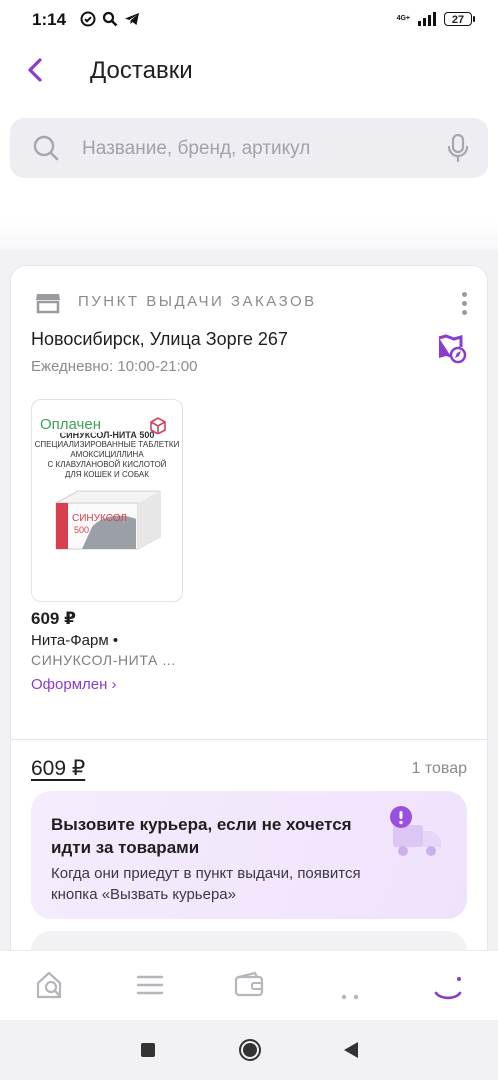 The height and width of the screenshot is (1080, 498). What do you see at coordinates (448, 985) in the screenshot?
I see `profile-icon` at bounding box center [448, 985].